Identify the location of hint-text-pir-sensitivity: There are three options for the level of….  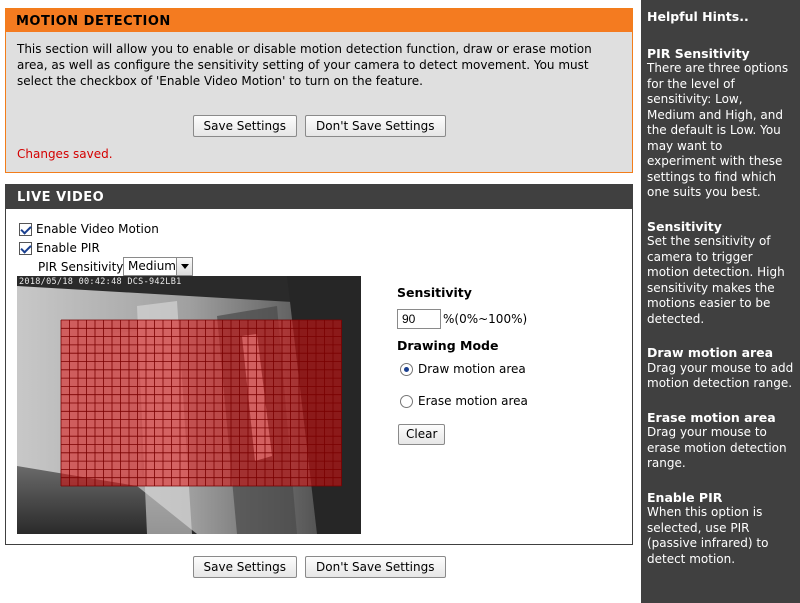
(718, 130).